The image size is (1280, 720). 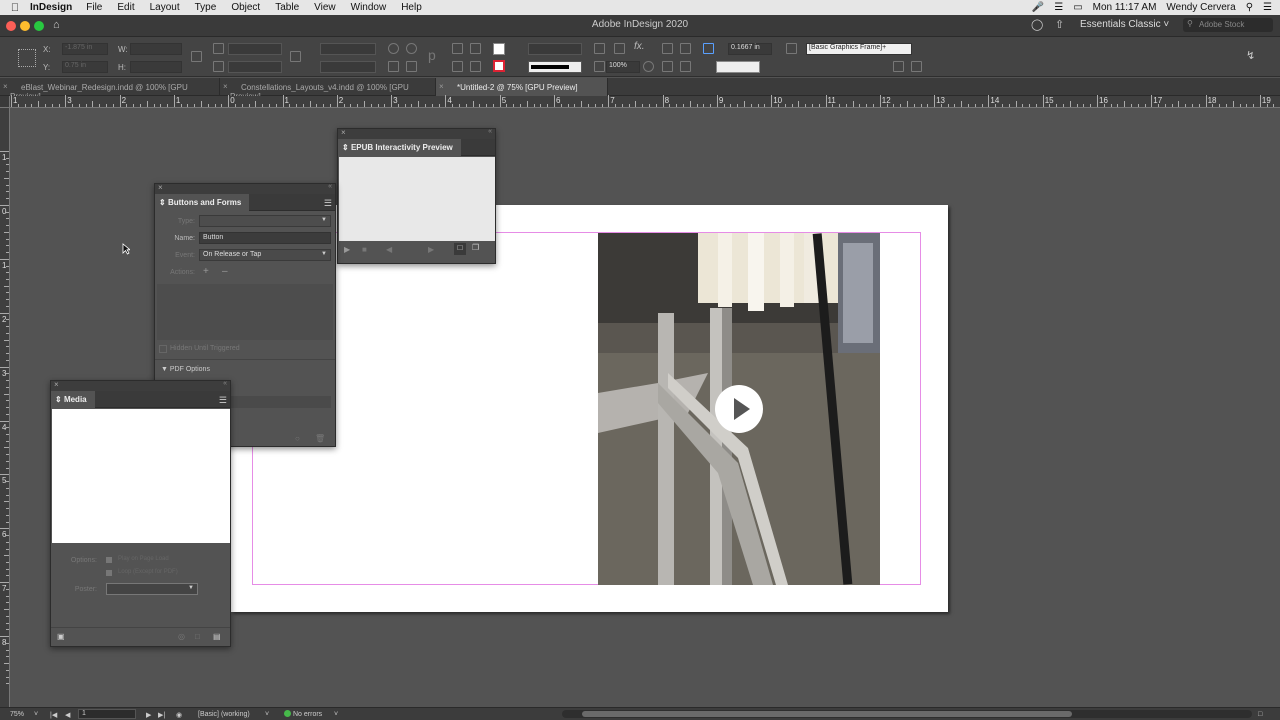 What do you see at coordinates (411, 48) in the screenshot?
I see `rotate-ccw-icon` at bounding box center [411, 48].